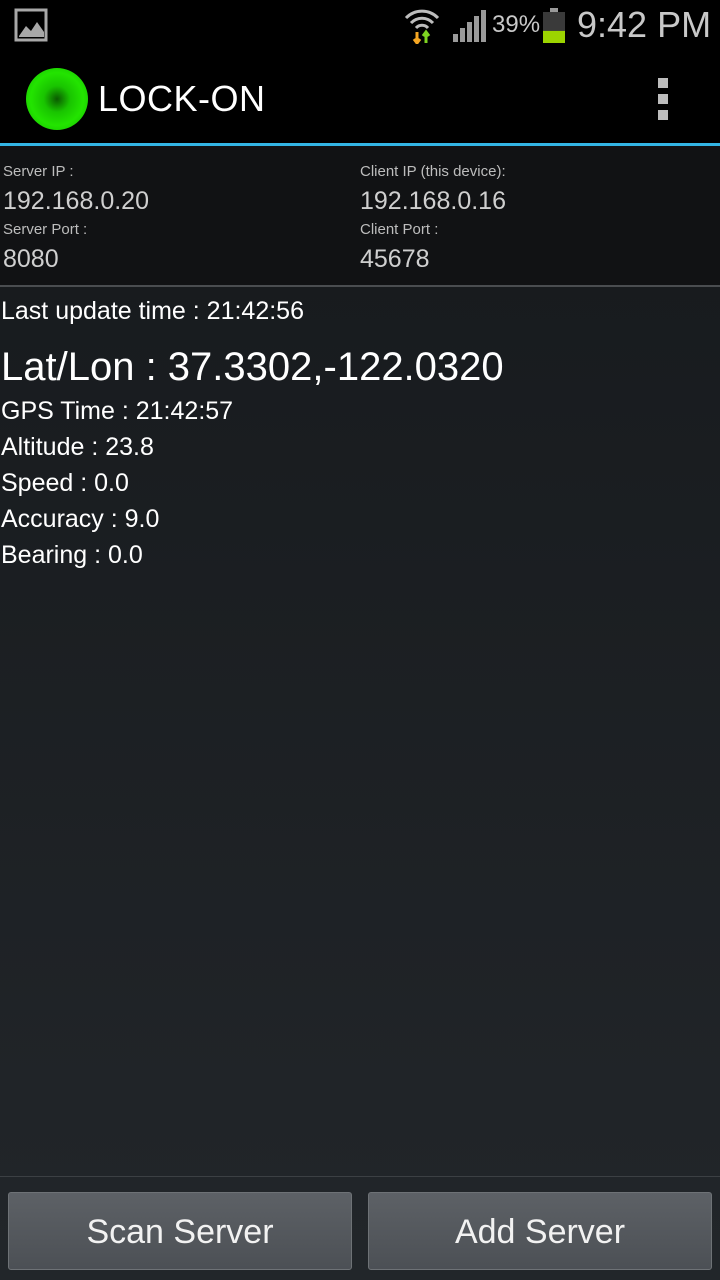  I want to click on overflow-menu-icon, so click(663, 99).